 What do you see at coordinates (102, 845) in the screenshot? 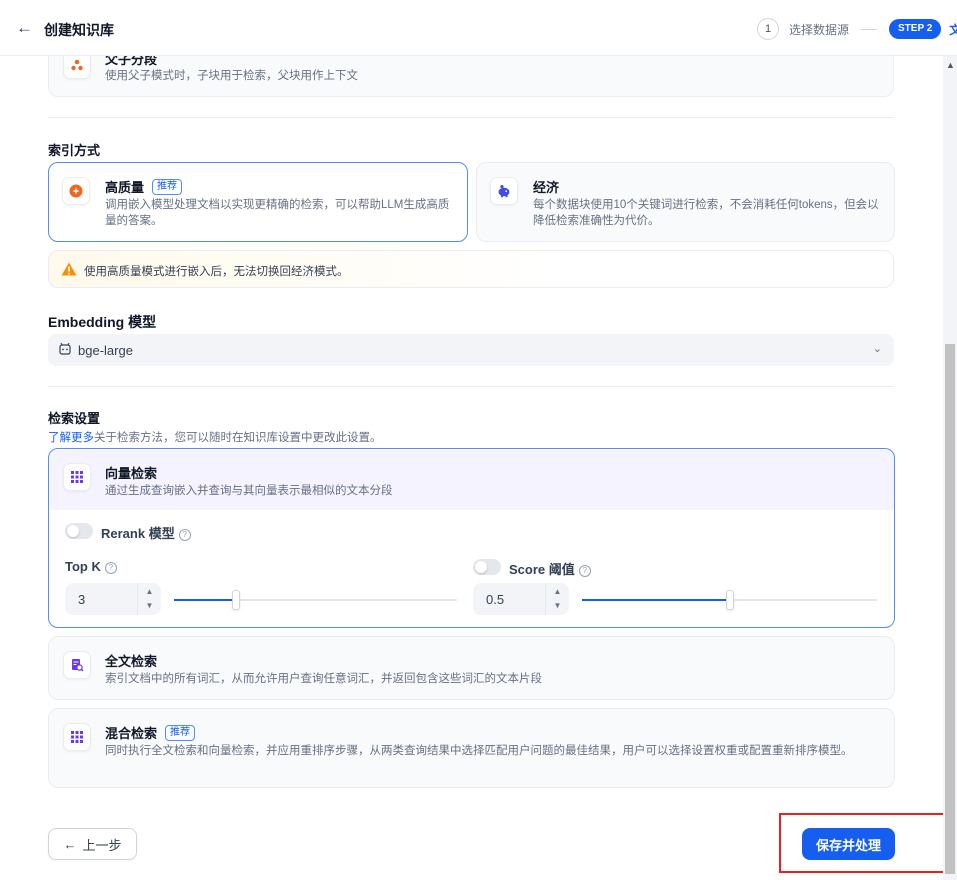
I see `previous-step-label: 上一步` at bounding box center [102, 845].